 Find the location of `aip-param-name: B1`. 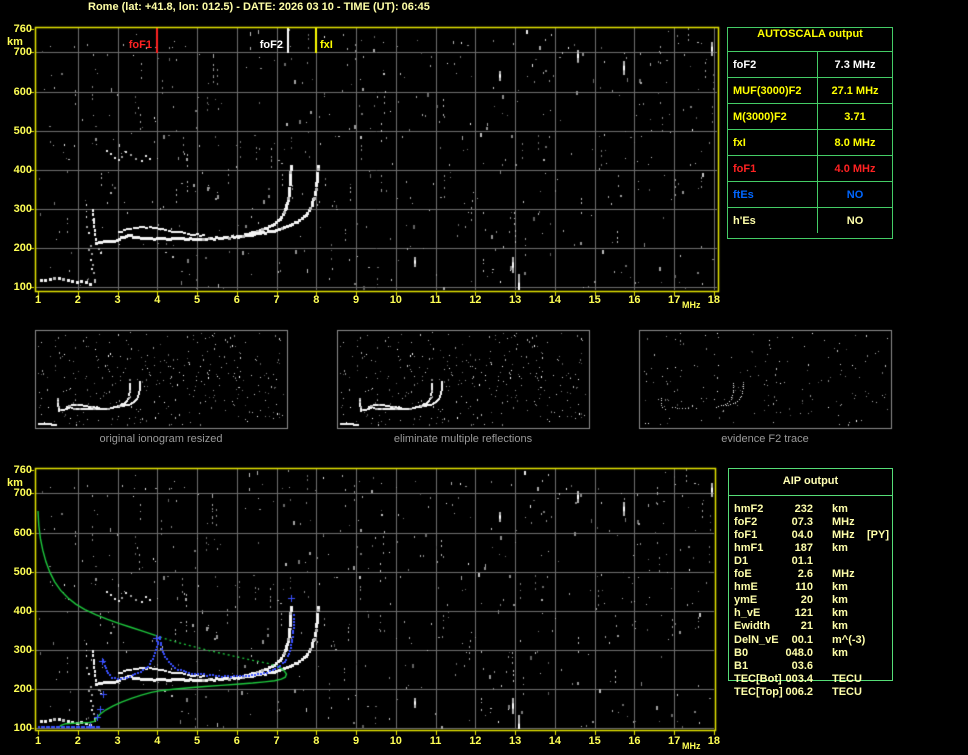

aip-param-name: B1 is located at coordinates (741, 665).